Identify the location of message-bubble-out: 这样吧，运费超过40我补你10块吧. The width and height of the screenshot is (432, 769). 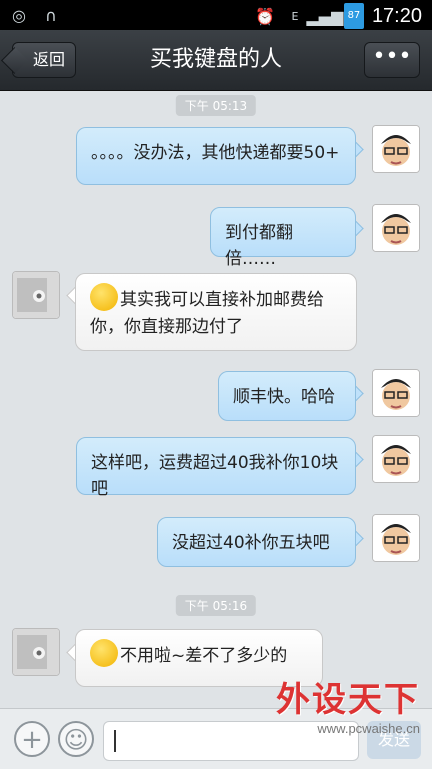
(216, 468).